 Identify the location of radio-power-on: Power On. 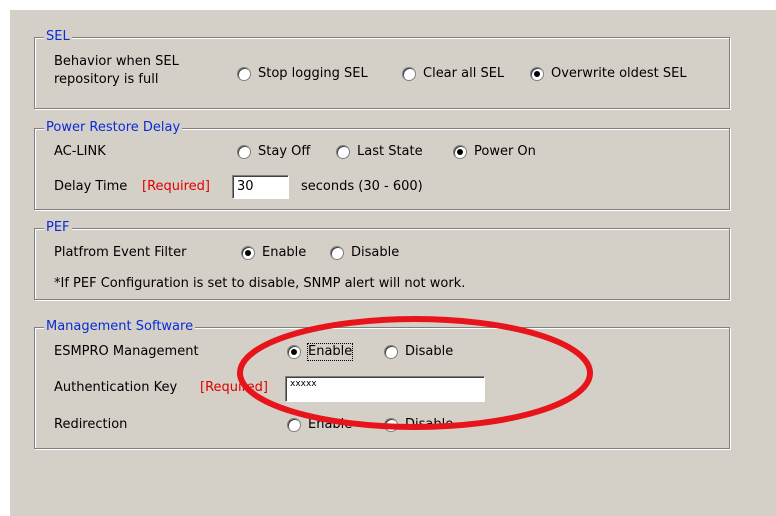
(494, 152).